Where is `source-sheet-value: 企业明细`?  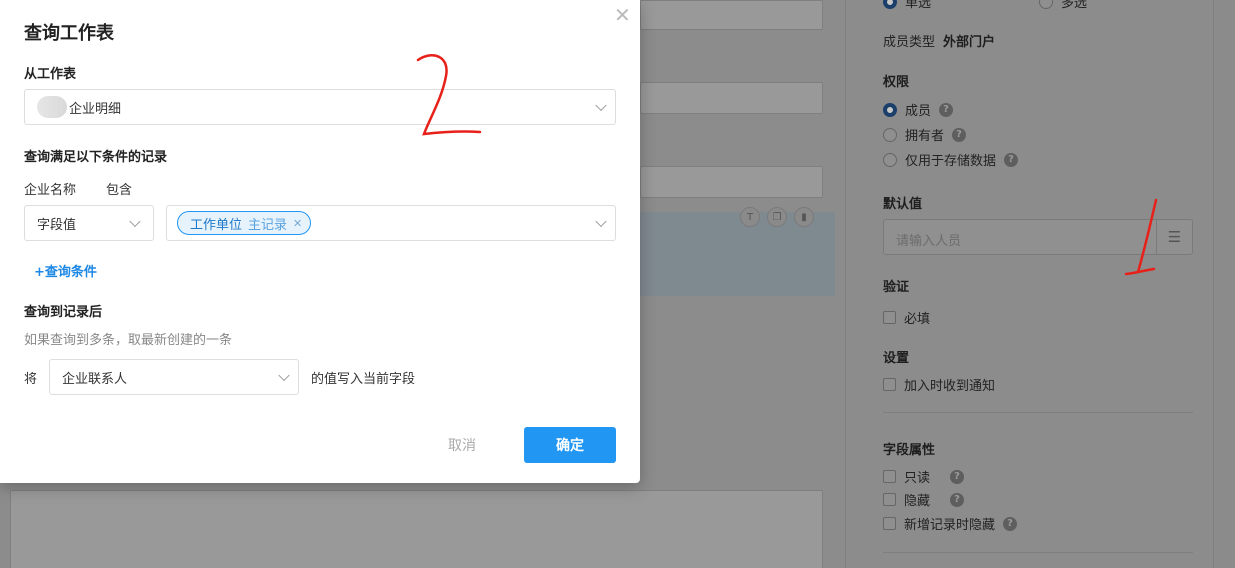 source-sheet-value: 企业明细 is located at coordinates (95, 109).